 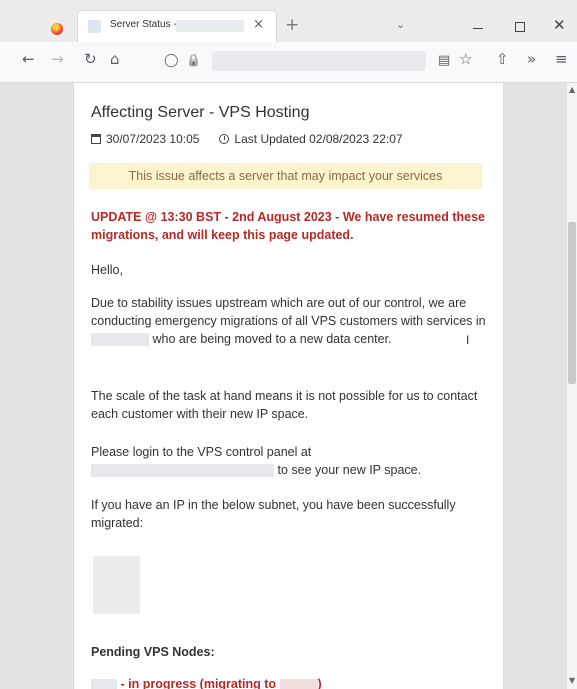 What do you see at coordinates (115, 59) in the screenshot?
I see `home-button: ⌂` at bounding box center [115, 59].